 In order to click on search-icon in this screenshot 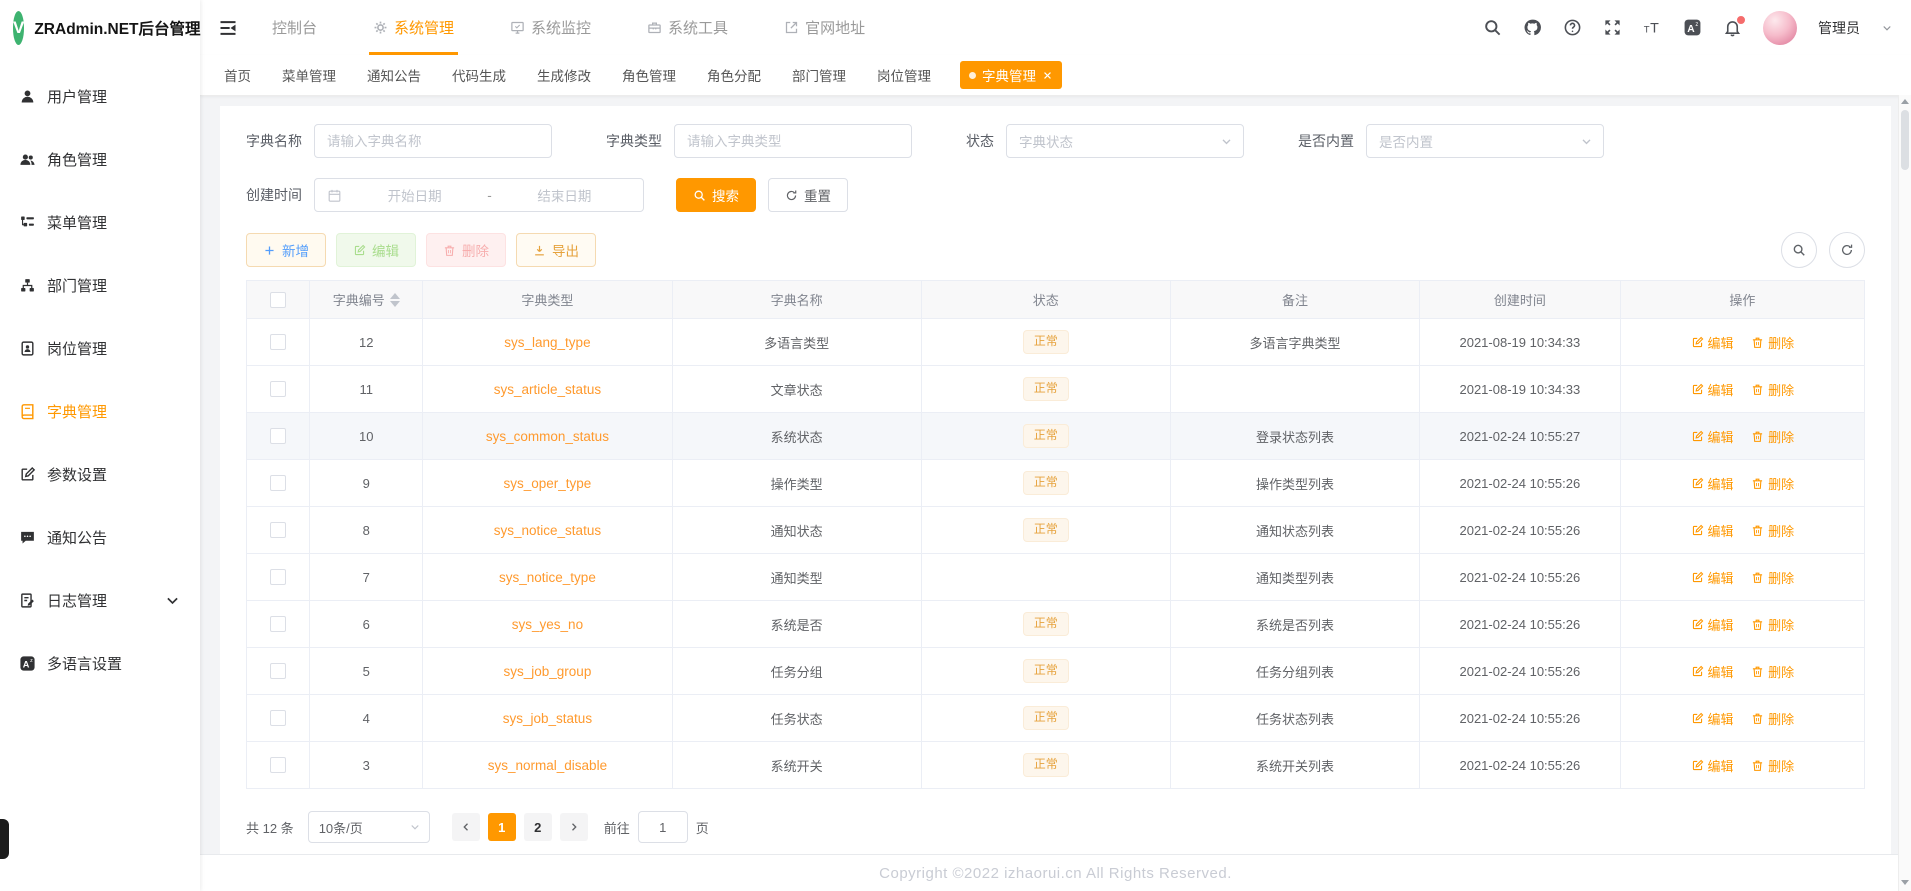, I will do `click(1492, 27)`.